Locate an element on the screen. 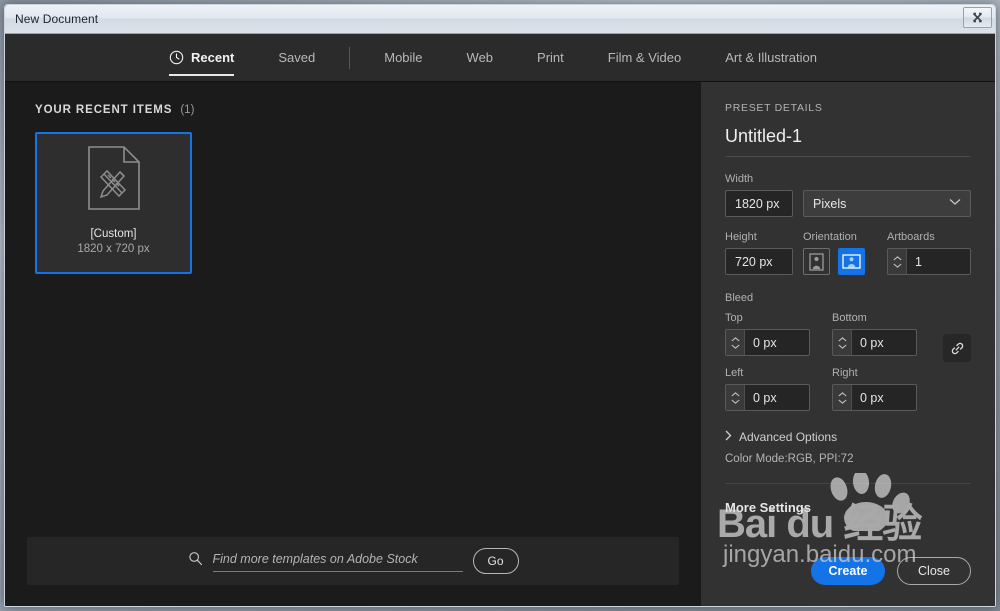 The image size is (1000, 611). tab-mobile-label: Mobile is located at coordinates (403, 57).